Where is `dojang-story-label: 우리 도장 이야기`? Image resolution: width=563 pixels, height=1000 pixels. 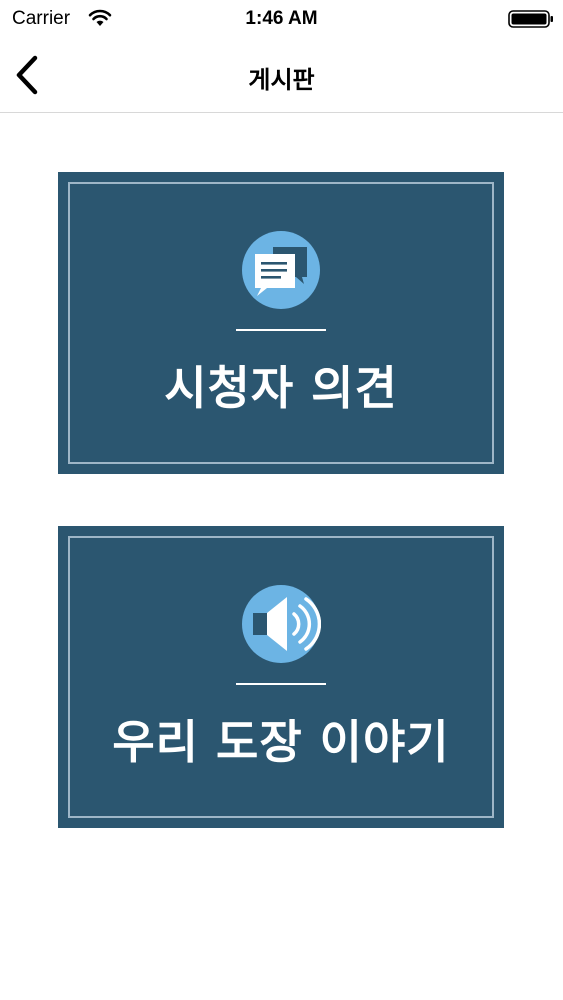
dojang-story-label: 우리 도장 이야기 is located at coordinates (281, 742).